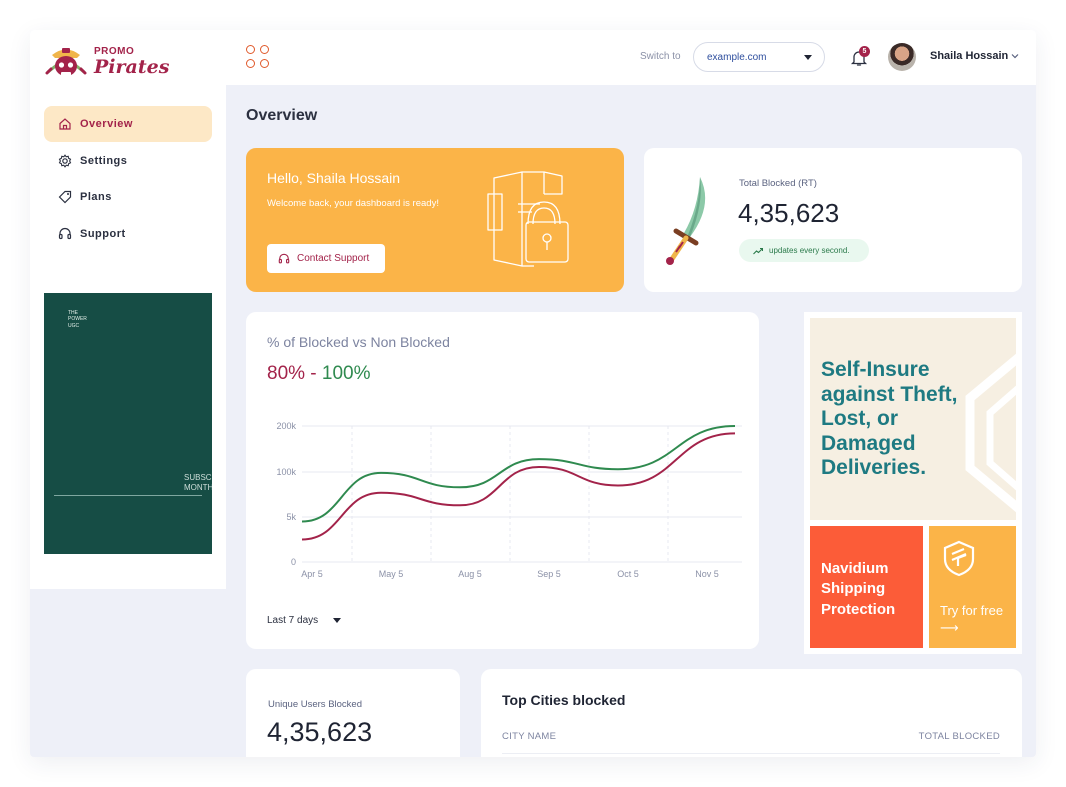 This screenshot has width=1066, height=787. I want to click on padlock-illustration, so click(528, 219).